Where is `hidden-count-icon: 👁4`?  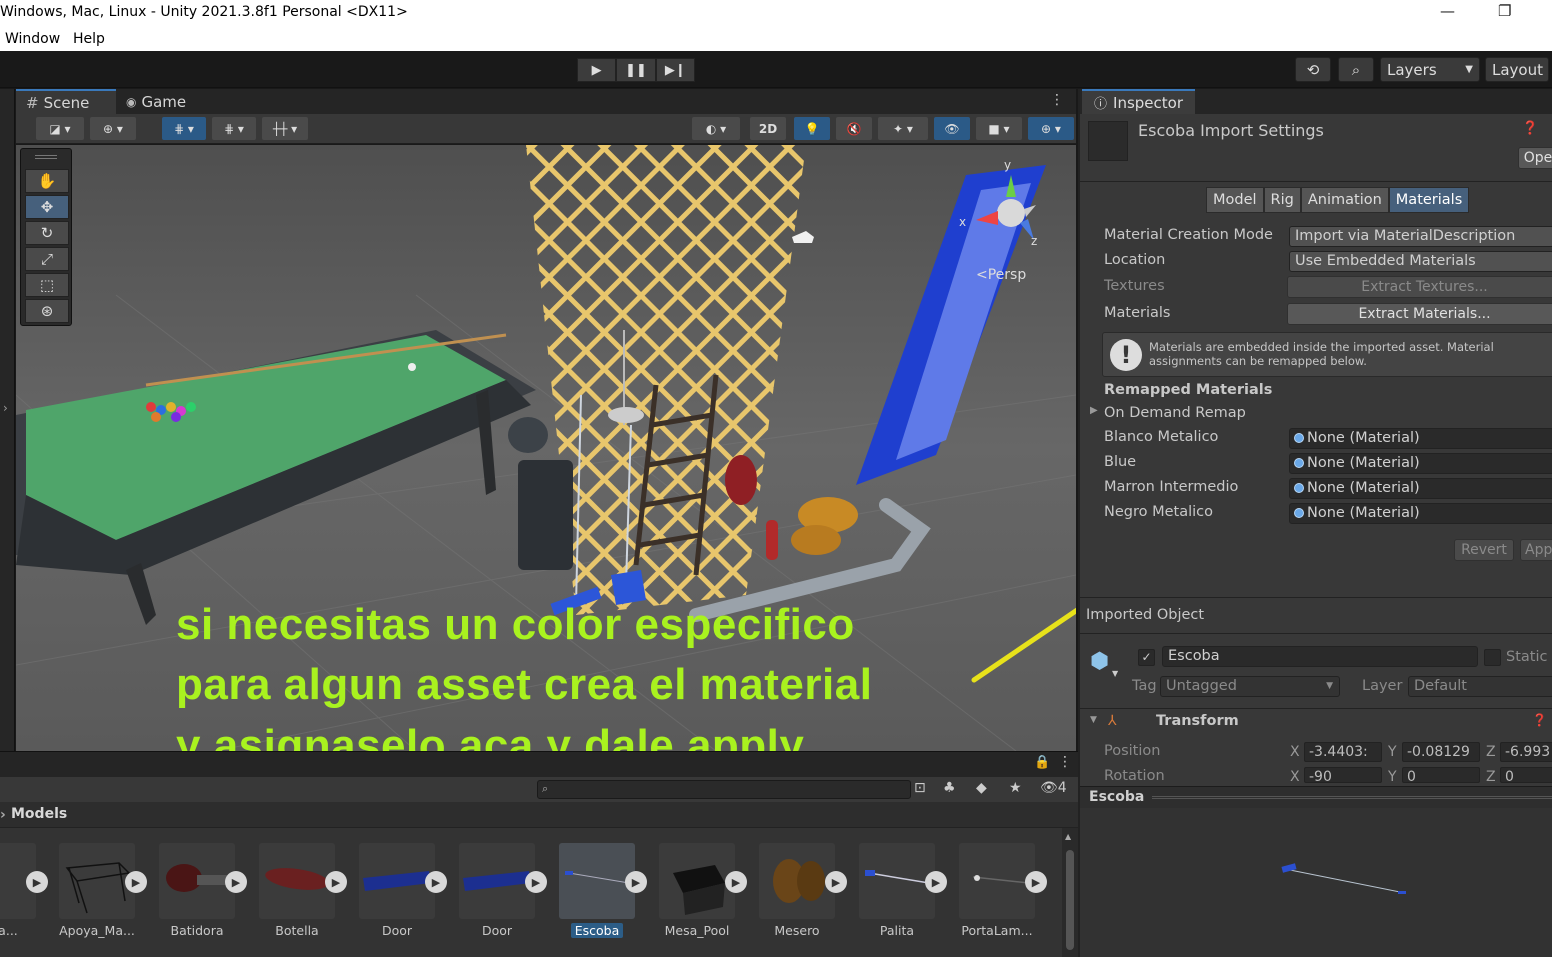
hidden-count-icon: 👁4 is located at coordinates (1053, 788).